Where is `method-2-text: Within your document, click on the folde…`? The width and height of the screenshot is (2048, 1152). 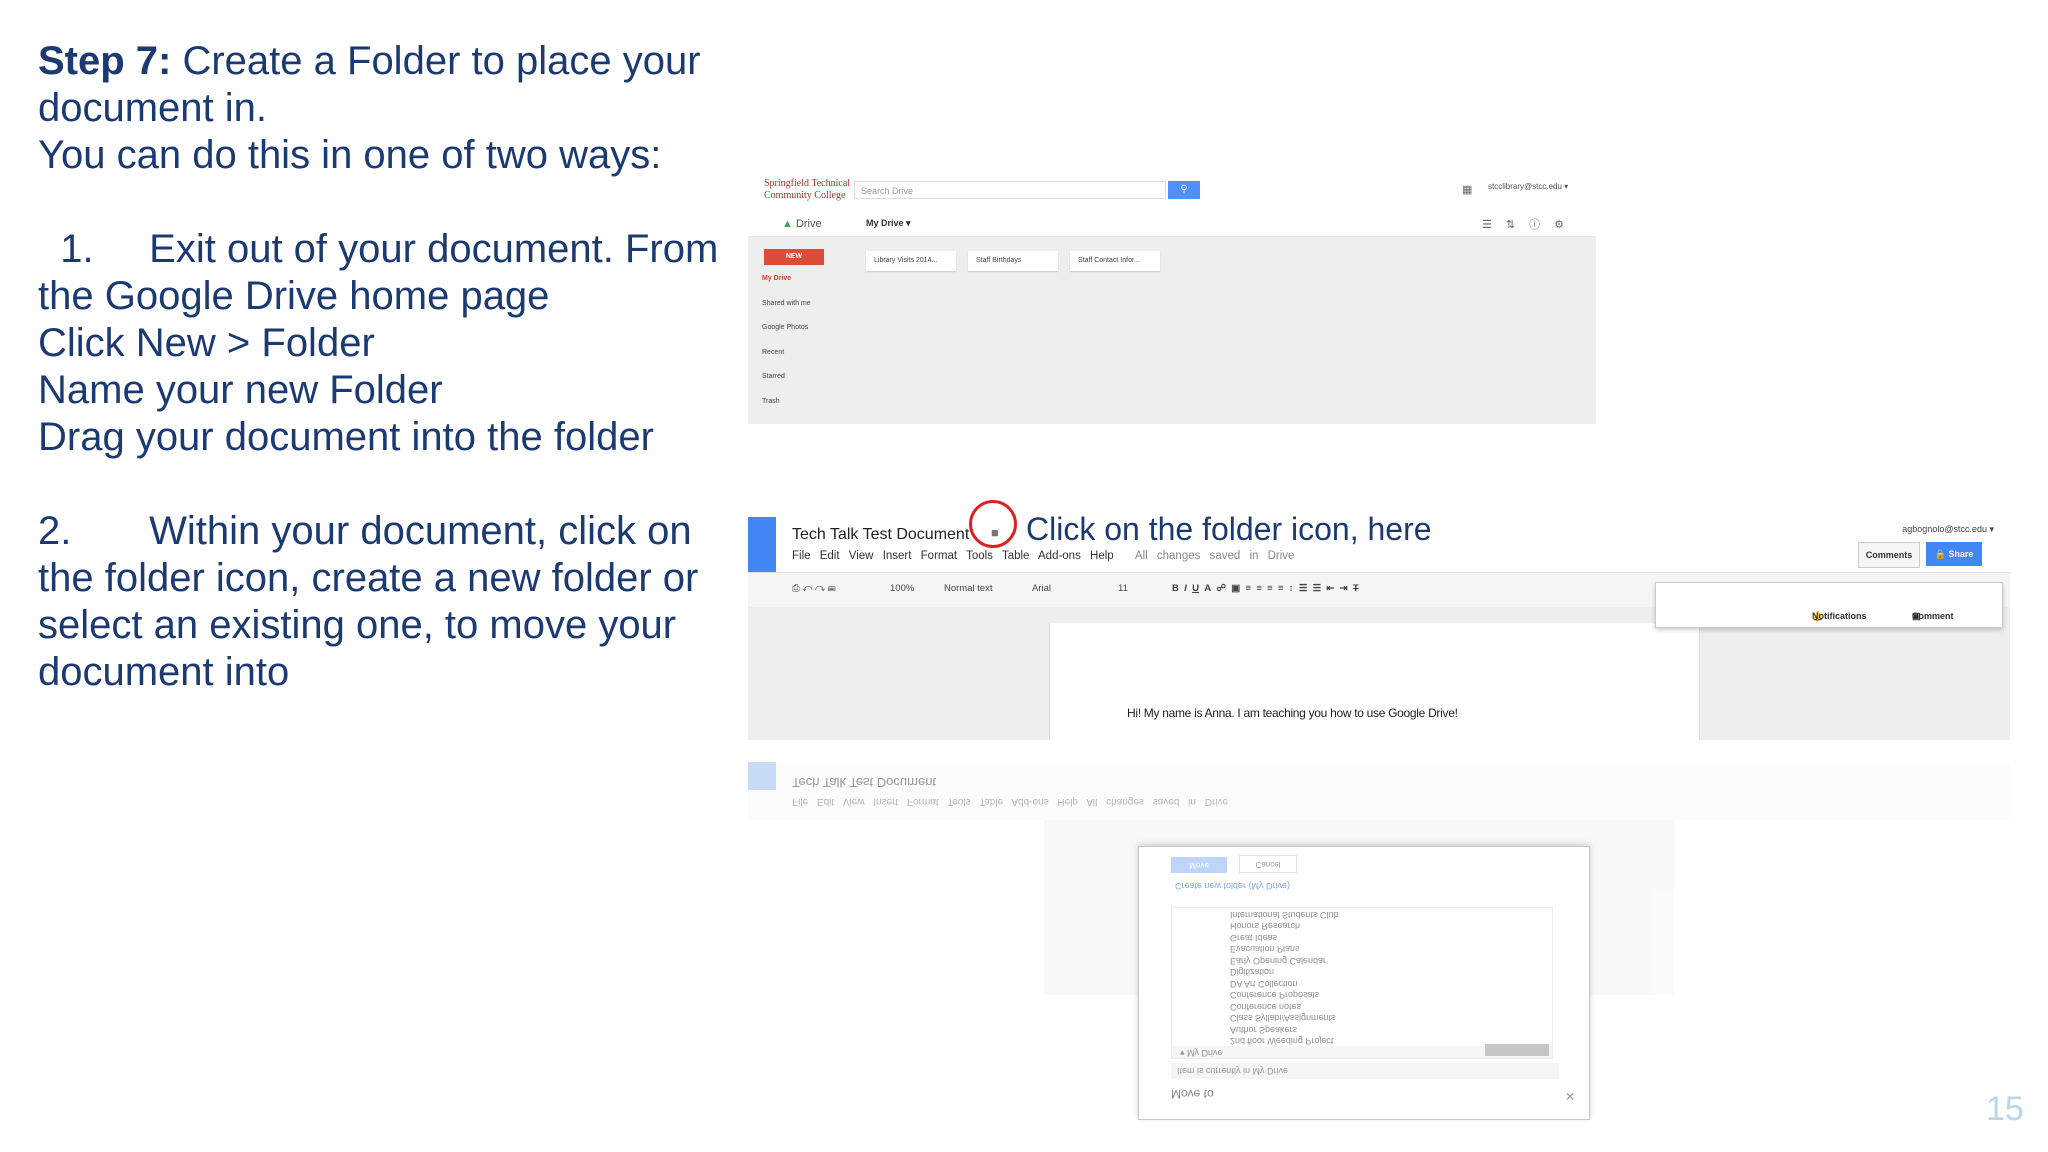 method-2-text: Within your document, click on the folde… is located at coordinates (368, 601).